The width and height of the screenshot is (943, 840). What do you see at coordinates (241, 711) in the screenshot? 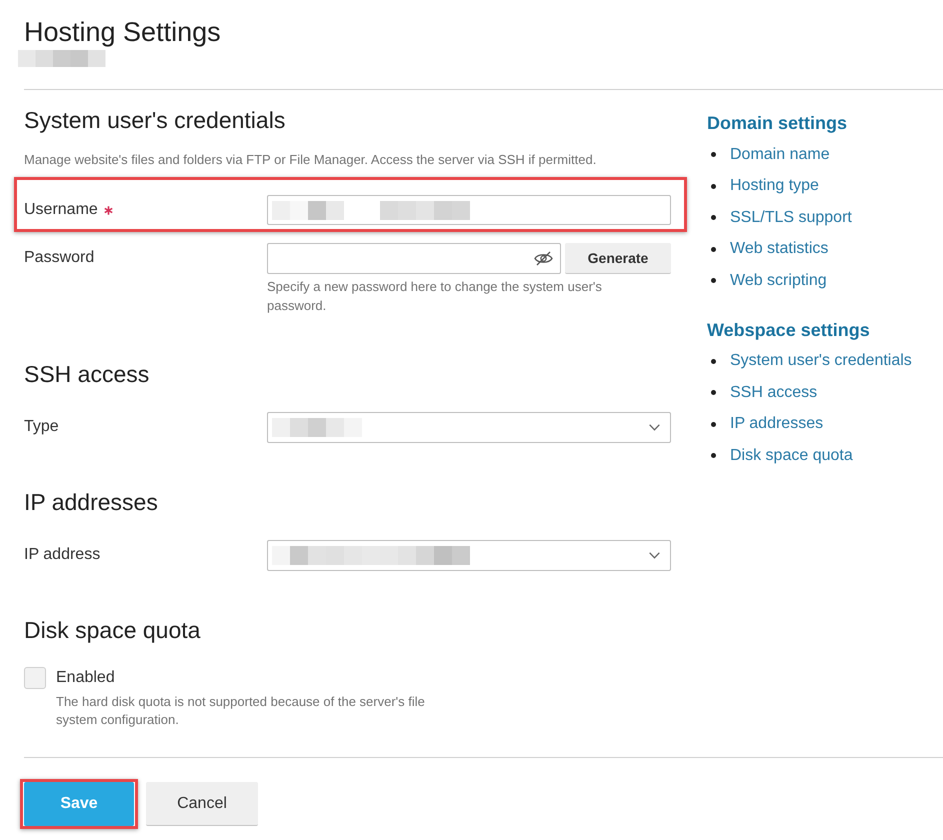
I see `field-hint: The hard disk quota is not supported because of the server's file system configuration.` at bounding box center [241, 711].